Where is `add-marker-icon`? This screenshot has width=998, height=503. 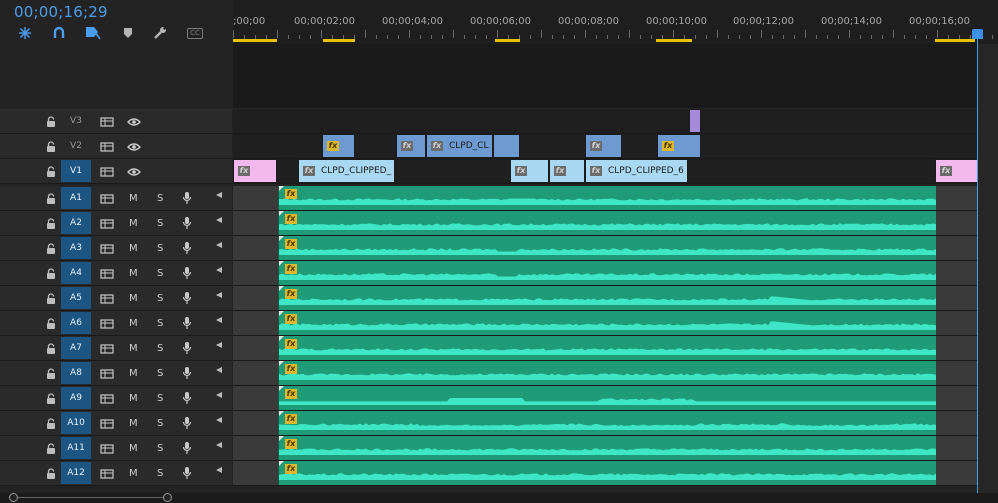
add-marker-icon is located at coordinates (93, 33).